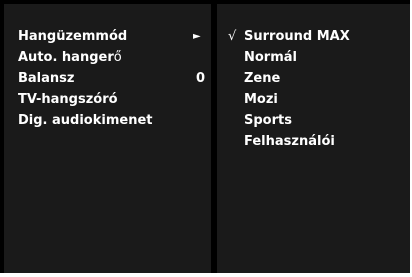 The height and width of the screenshot is (277, 412). I want to click on label-text: Auto. hanger, so click(66, 57).